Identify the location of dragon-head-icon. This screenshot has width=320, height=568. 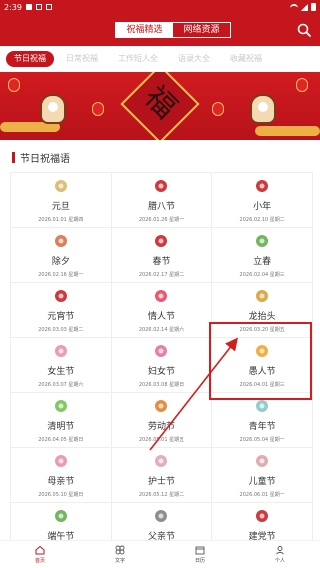
(262, 296).